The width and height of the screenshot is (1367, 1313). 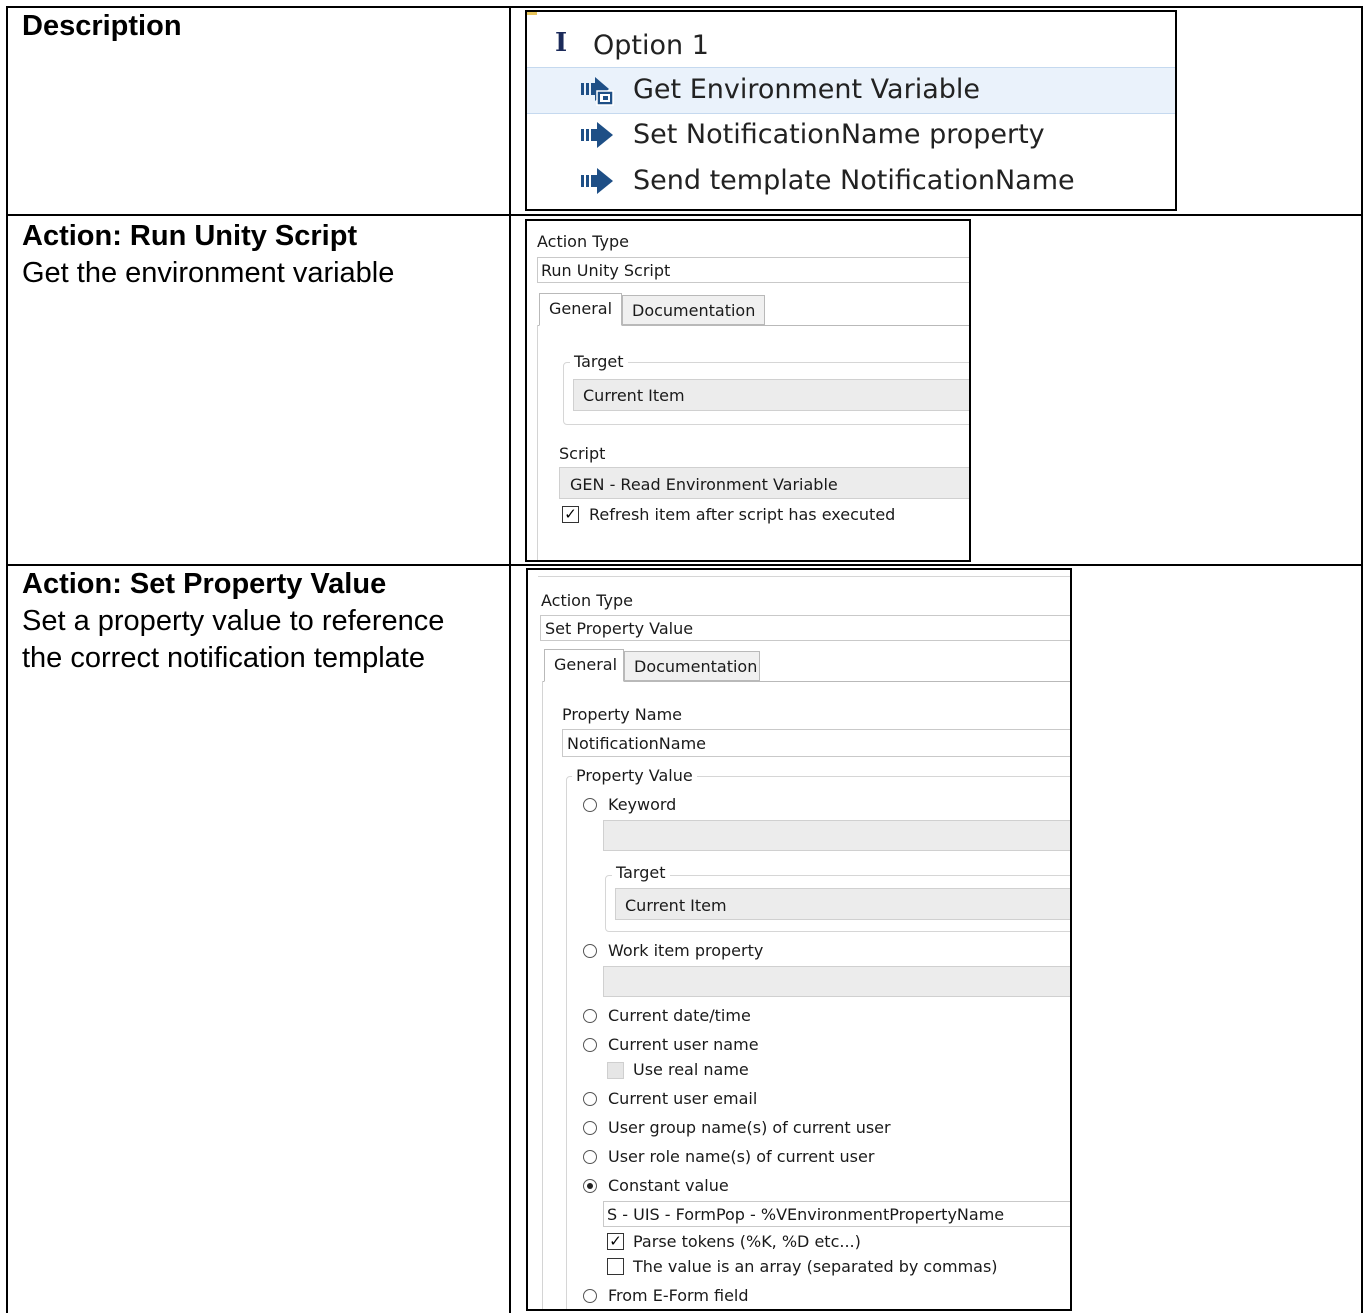 What do you see at coordinates (679, 1015) in the screenshot?
I see `current-datetime-label: Current date/time` at bounding box center [679, 1015].